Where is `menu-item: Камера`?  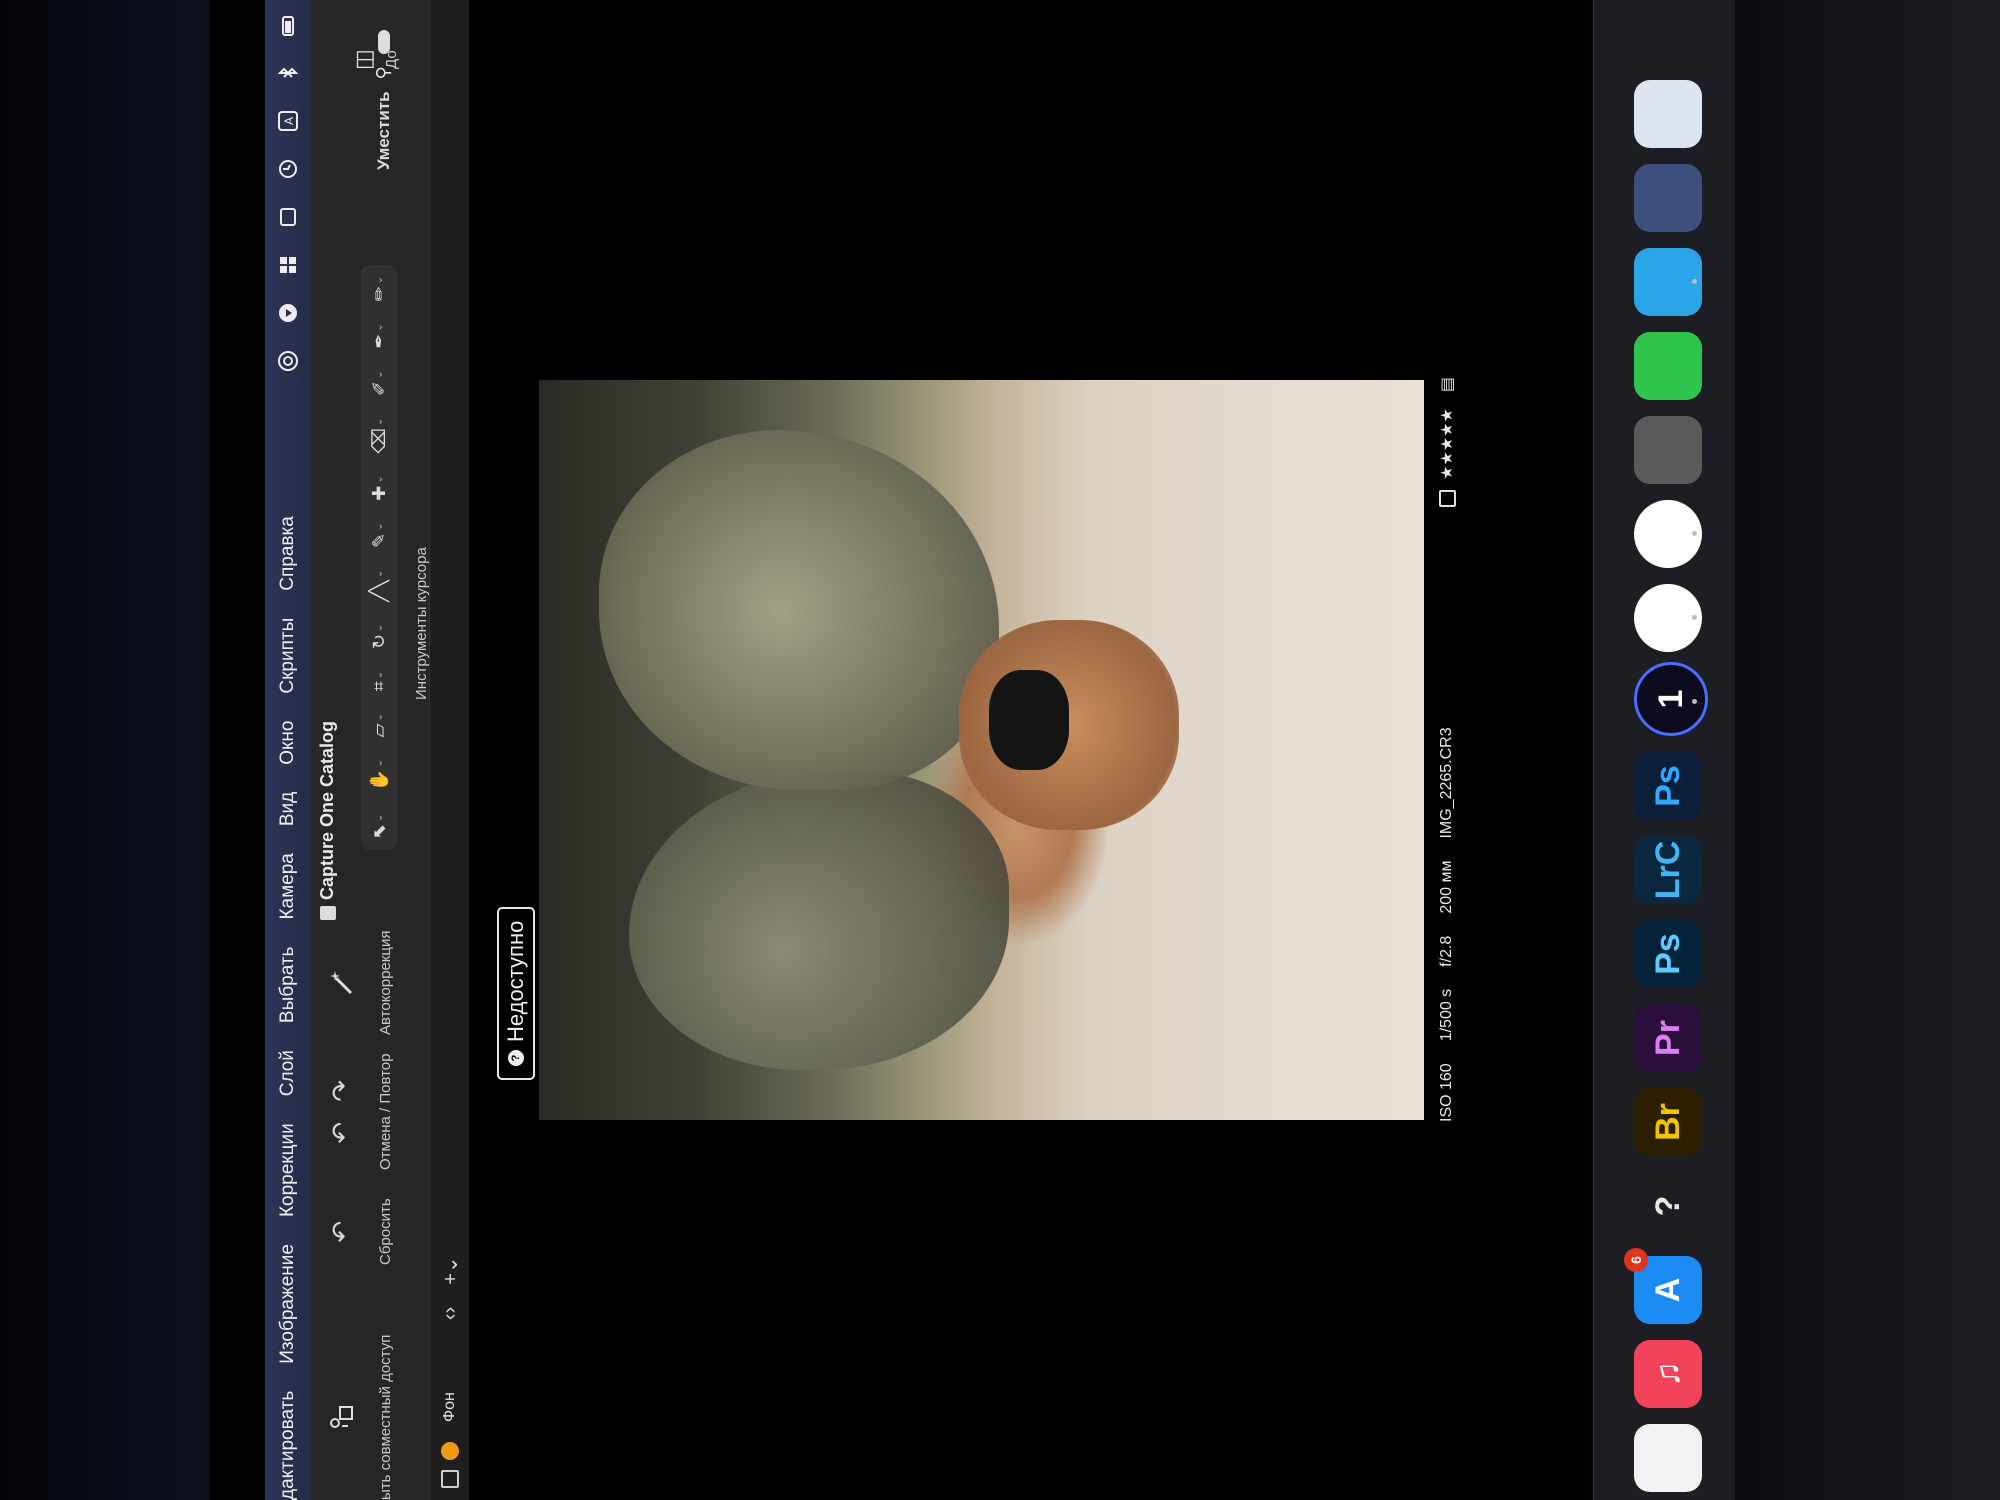 menu-item: Камера is located at coordinates (288, 886).